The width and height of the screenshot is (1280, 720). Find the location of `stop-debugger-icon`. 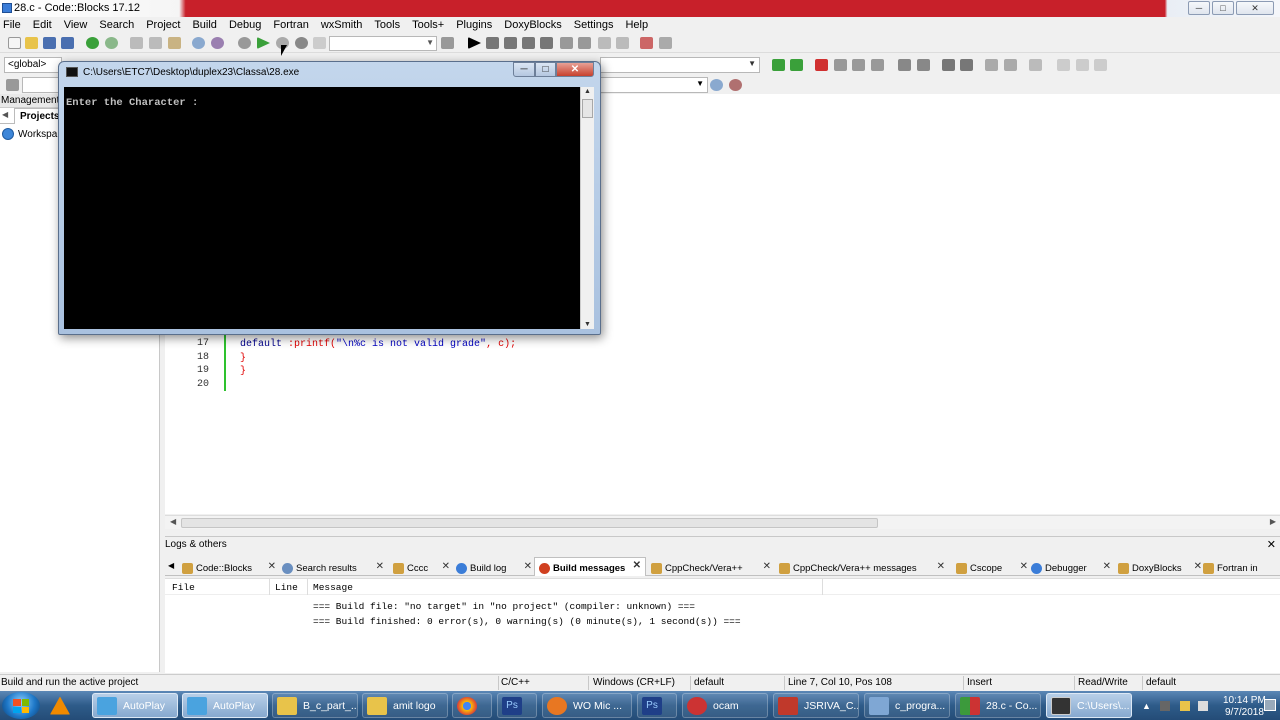

stop-debugger-icon is located at coordinates (622, 43).